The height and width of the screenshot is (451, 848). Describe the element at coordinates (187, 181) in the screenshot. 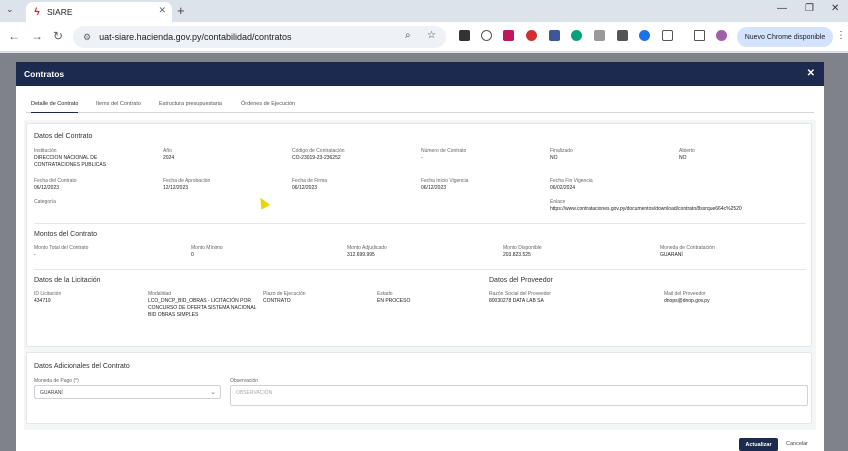

I see `field-label: Fecha de Aprobación` at that location.